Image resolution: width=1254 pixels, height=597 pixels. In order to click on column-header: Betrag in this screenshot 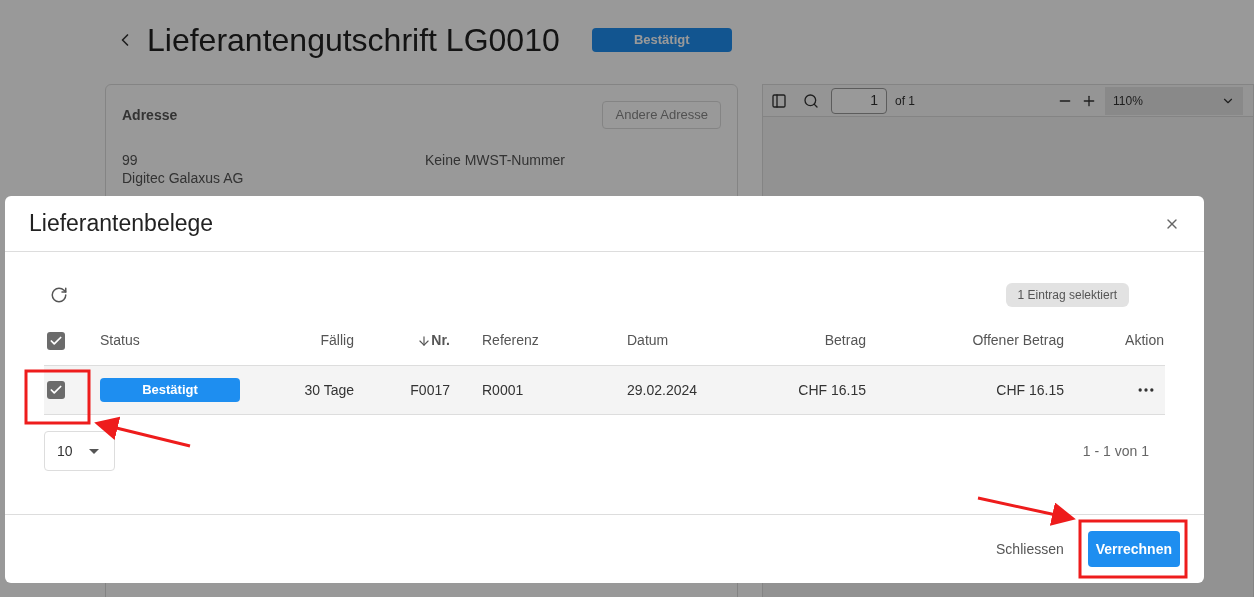, I will do `click(845, 340)`.